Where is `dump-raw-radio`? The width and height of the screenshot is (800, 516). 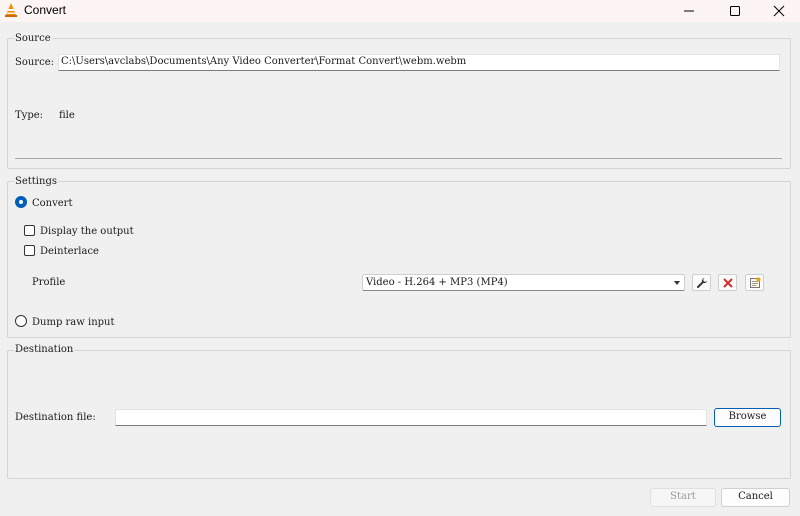 dump-raw-radio is located at coordinates (21, 321).